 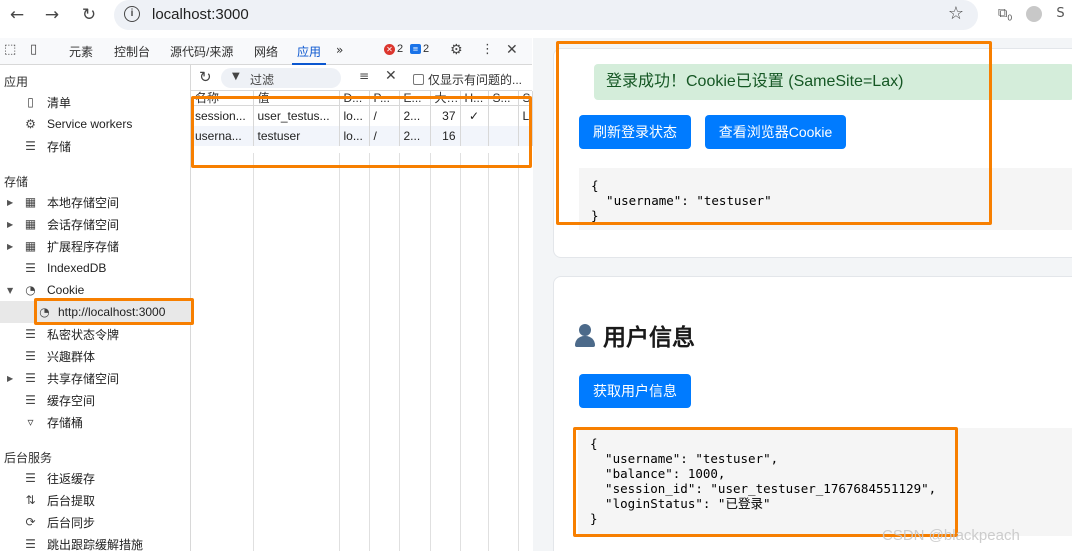 What do you see at coordinates (95, 290) in the screenshot?
I see `sidebar-item-cookie: ▼ ◔ Cookie` at bounding box center [95, 290].